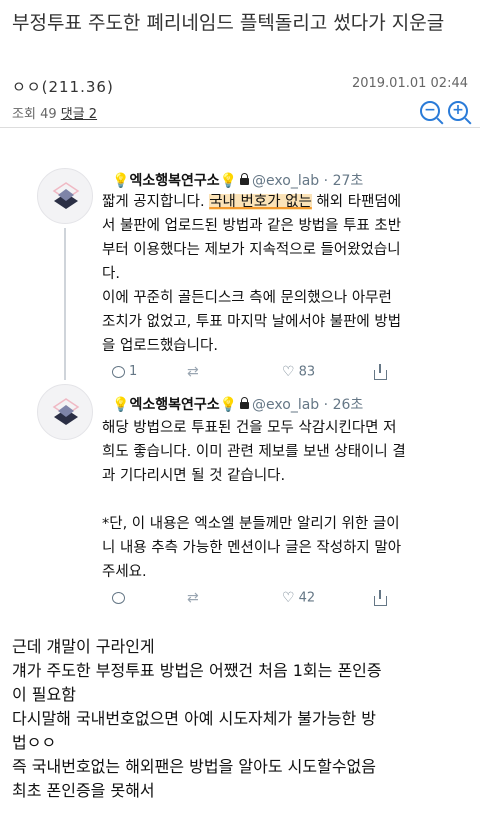 This screenshot has height=814, width=480. I want to click on tweet-header: 💡엑소행복연구소💡 @exo_lab · 26초, so click(238, 404).